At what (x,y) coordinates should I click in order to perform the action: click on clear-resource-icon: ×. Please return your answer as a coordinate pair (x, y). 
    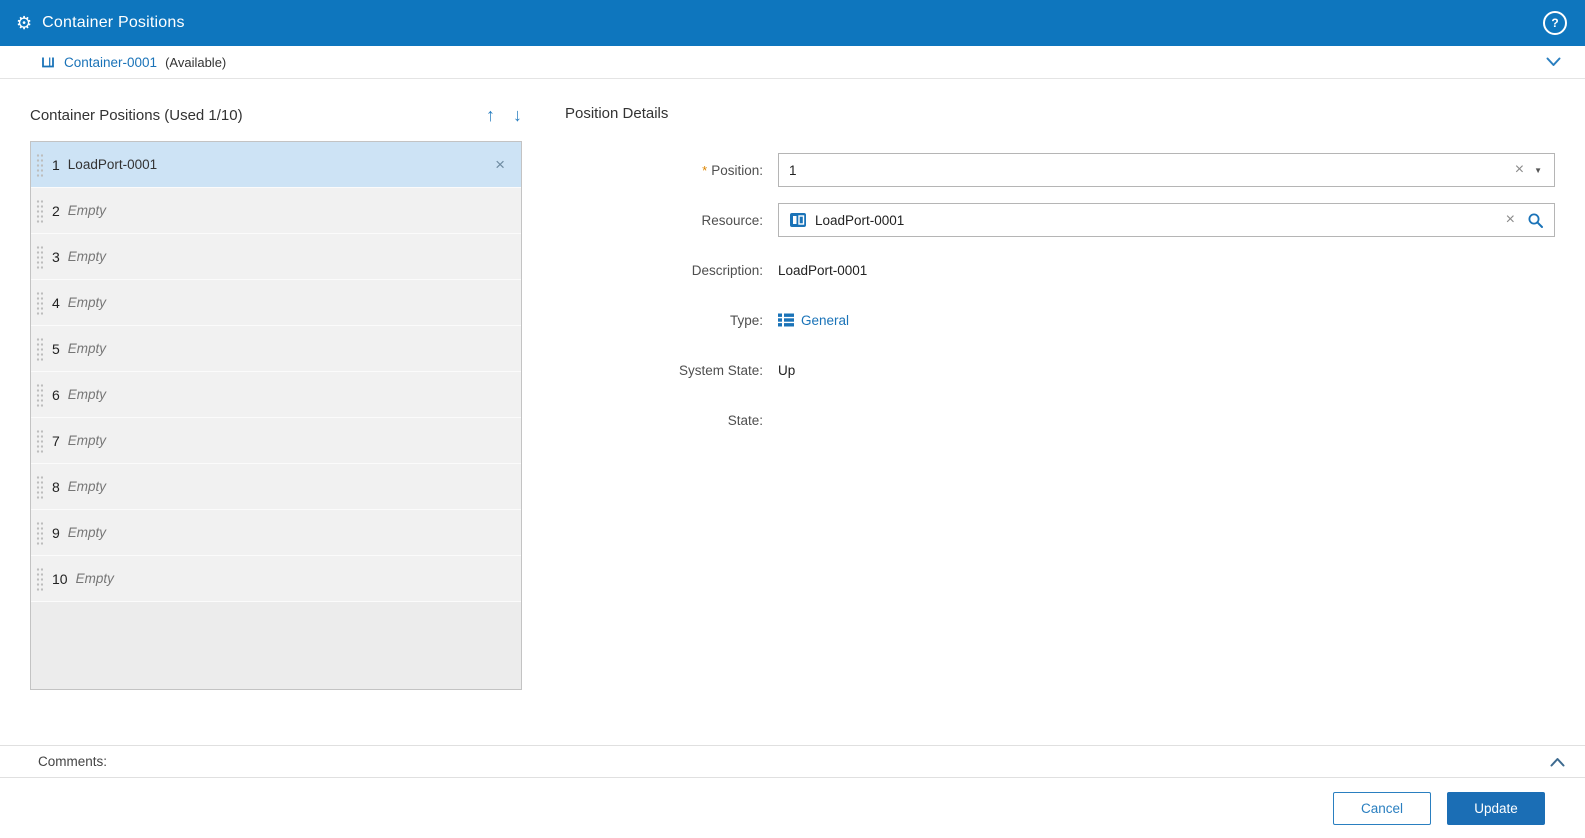
    Looking at the image, I should click on (1510, 220).